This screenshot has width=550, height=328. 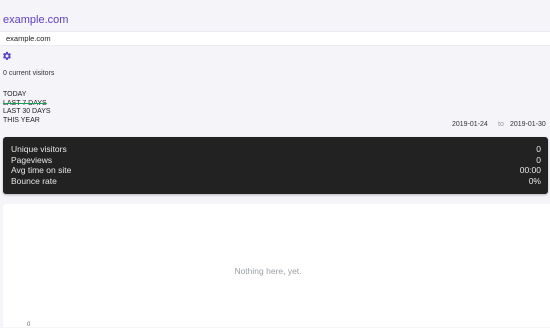 What do you see at coordinates (534, 180) in the screenshot?
I see `stat-value: 0%` at bounding box center [534, 180].